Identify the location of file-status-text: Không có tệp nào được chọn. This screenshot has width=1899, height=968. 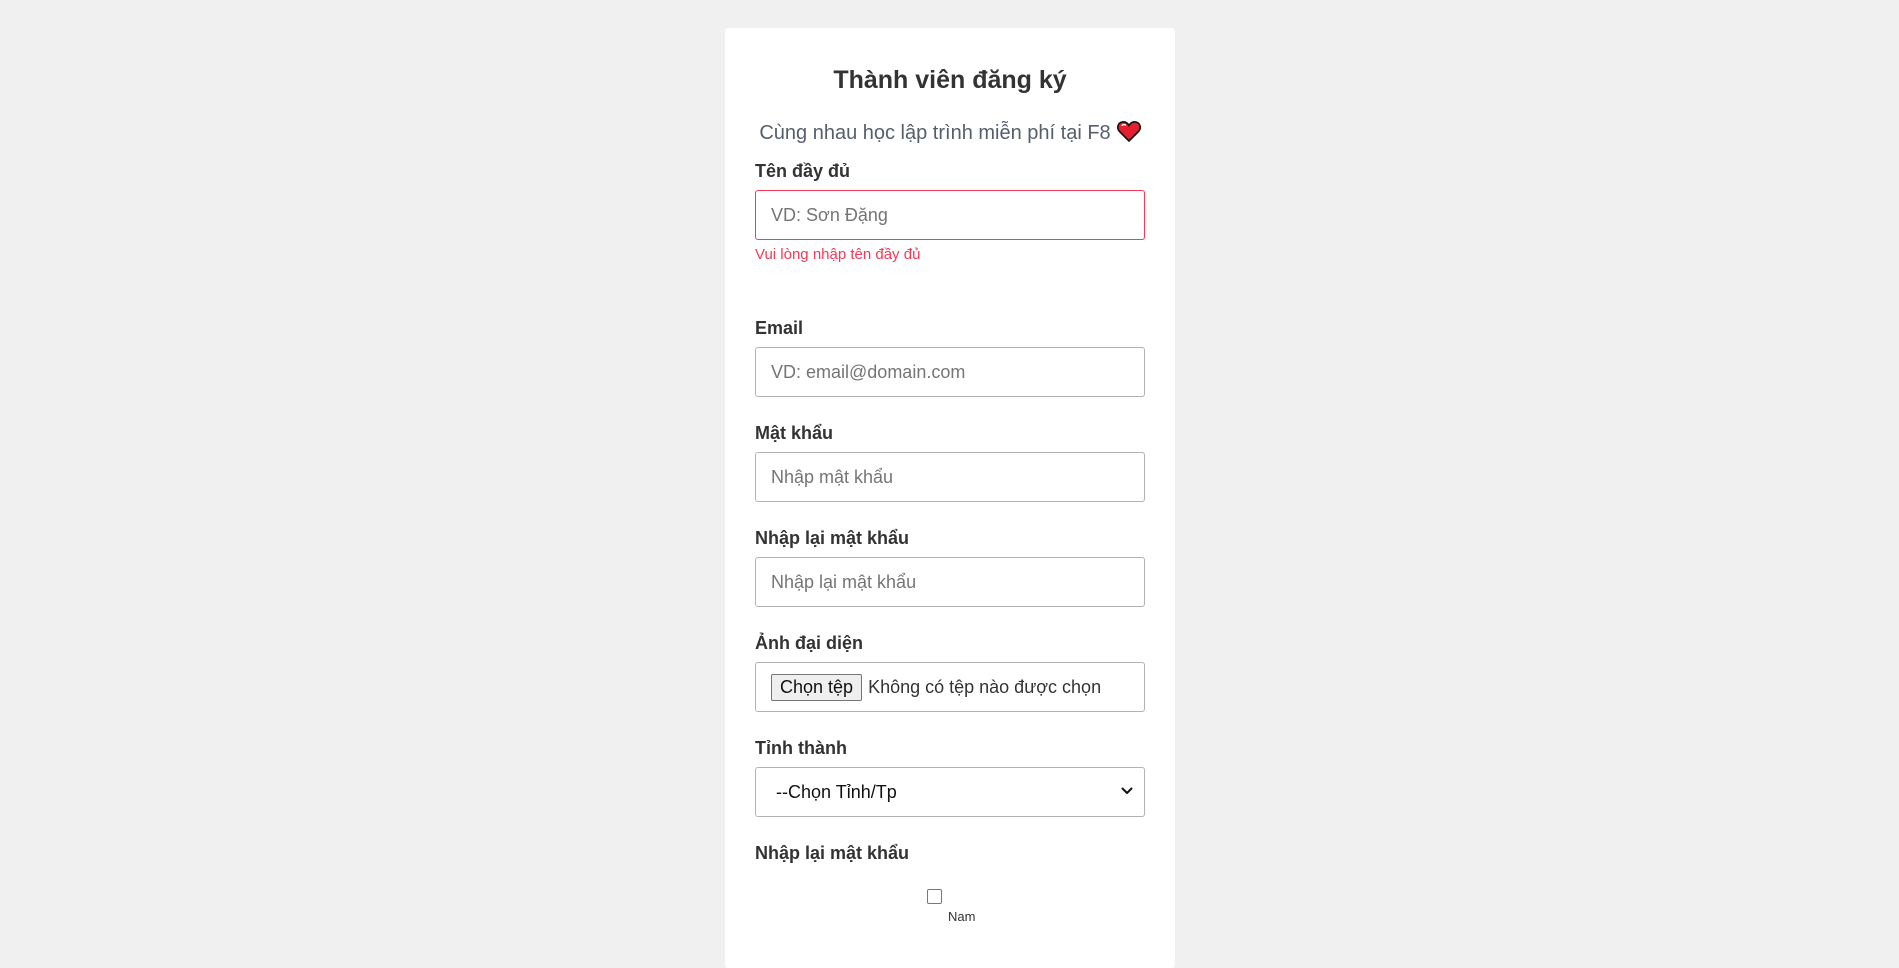
(985, 686).